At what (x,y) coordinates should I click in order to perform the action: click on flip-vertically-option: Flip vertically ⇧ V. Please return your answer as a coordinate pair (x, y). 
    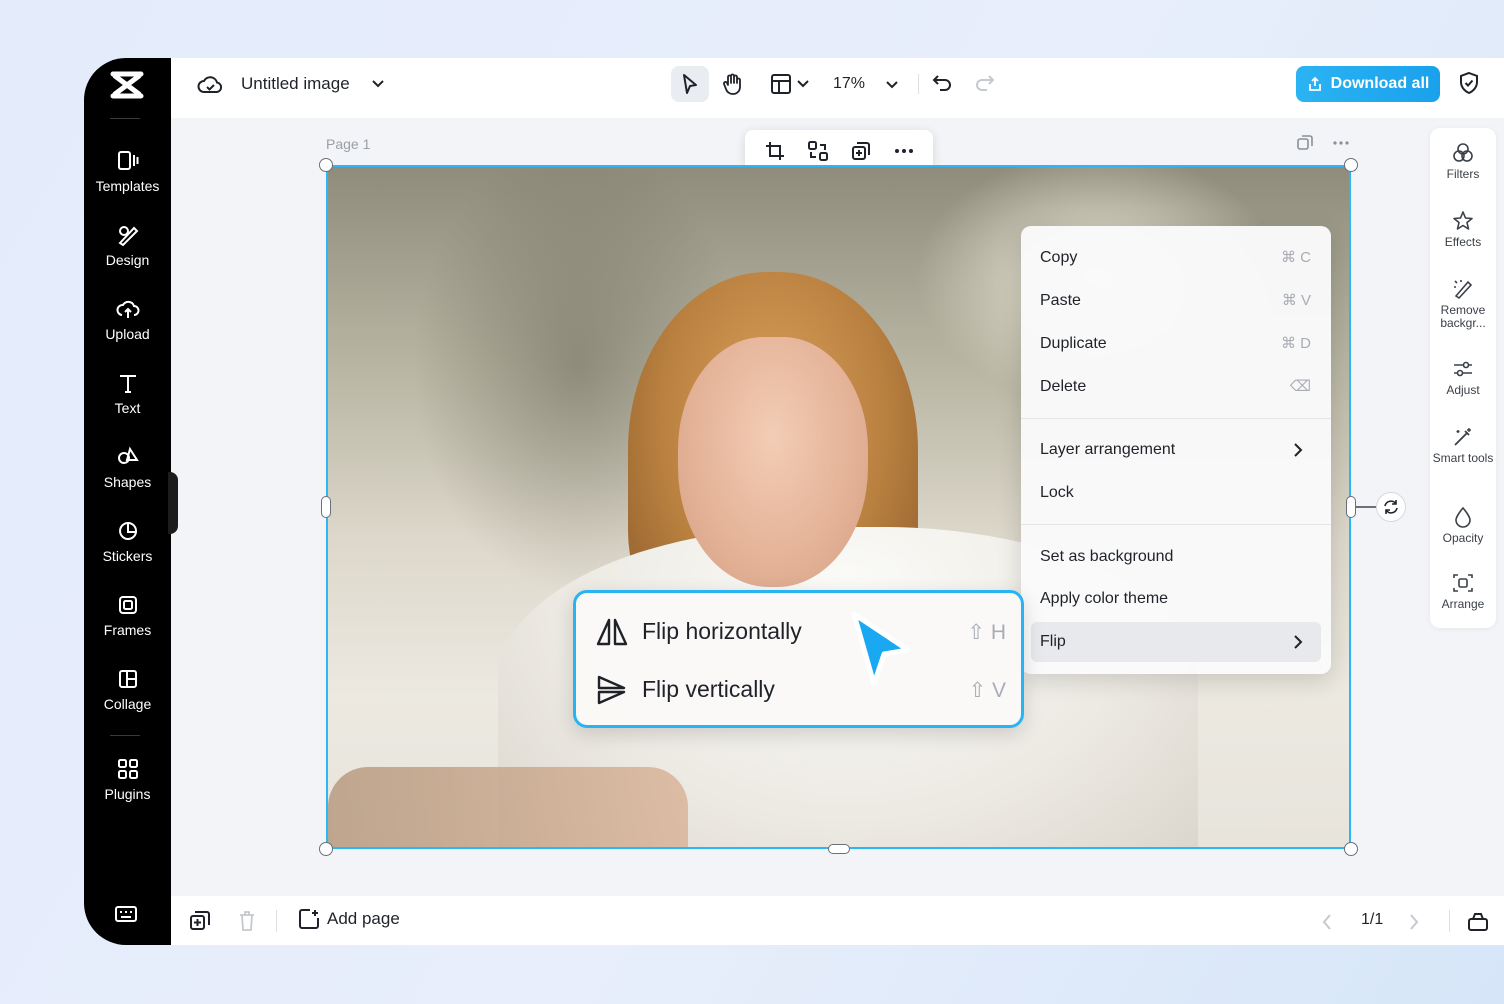
    Looking at the image, I should click on (801, 690).